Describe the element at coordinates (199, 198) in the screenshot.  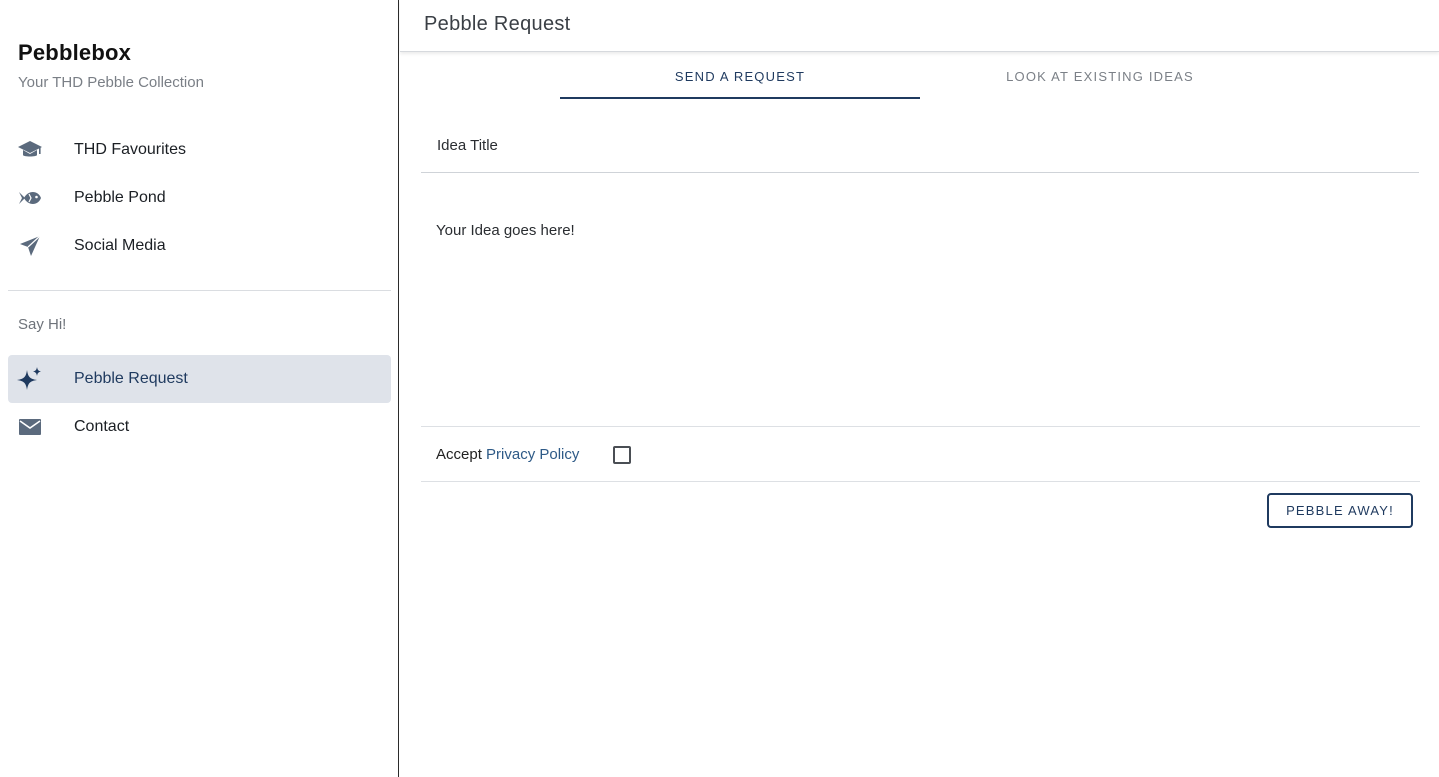
I see `sidebar-item-pebble-pond: Pebble Pond` at that location.